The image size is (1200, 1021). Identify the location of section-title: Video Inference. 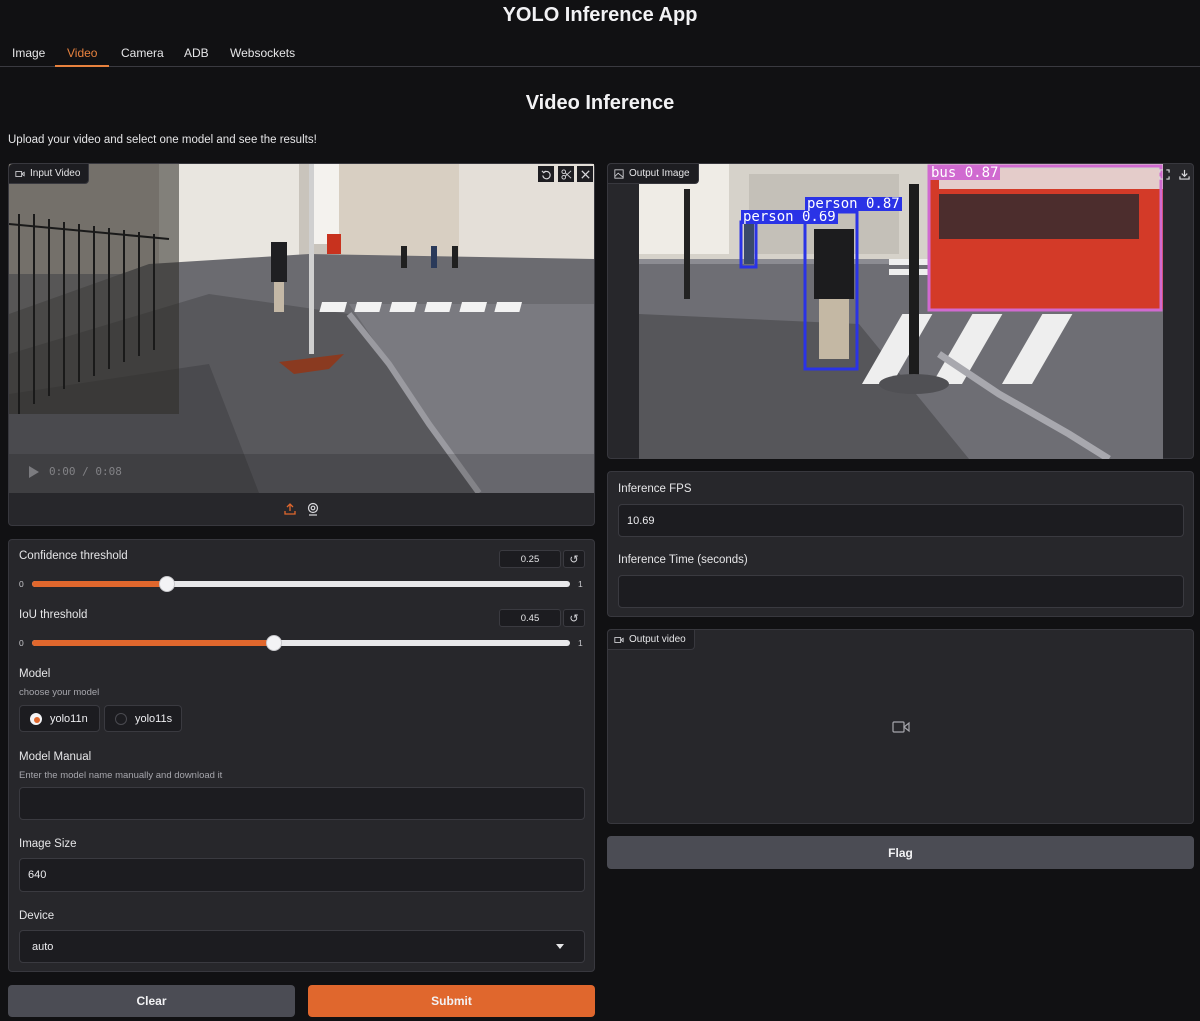
(600, 103).